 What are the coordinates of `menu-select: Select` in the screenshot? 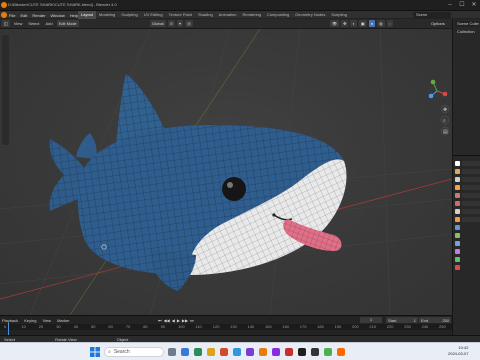 It's located at (33, 23).